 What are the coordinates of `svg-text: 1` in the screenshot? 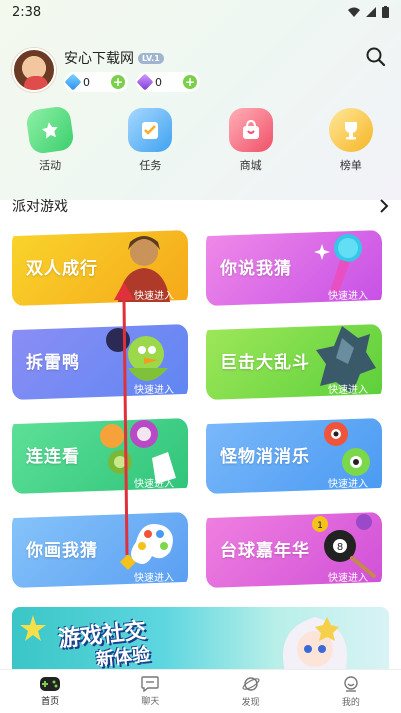 It's located at (320, 526).